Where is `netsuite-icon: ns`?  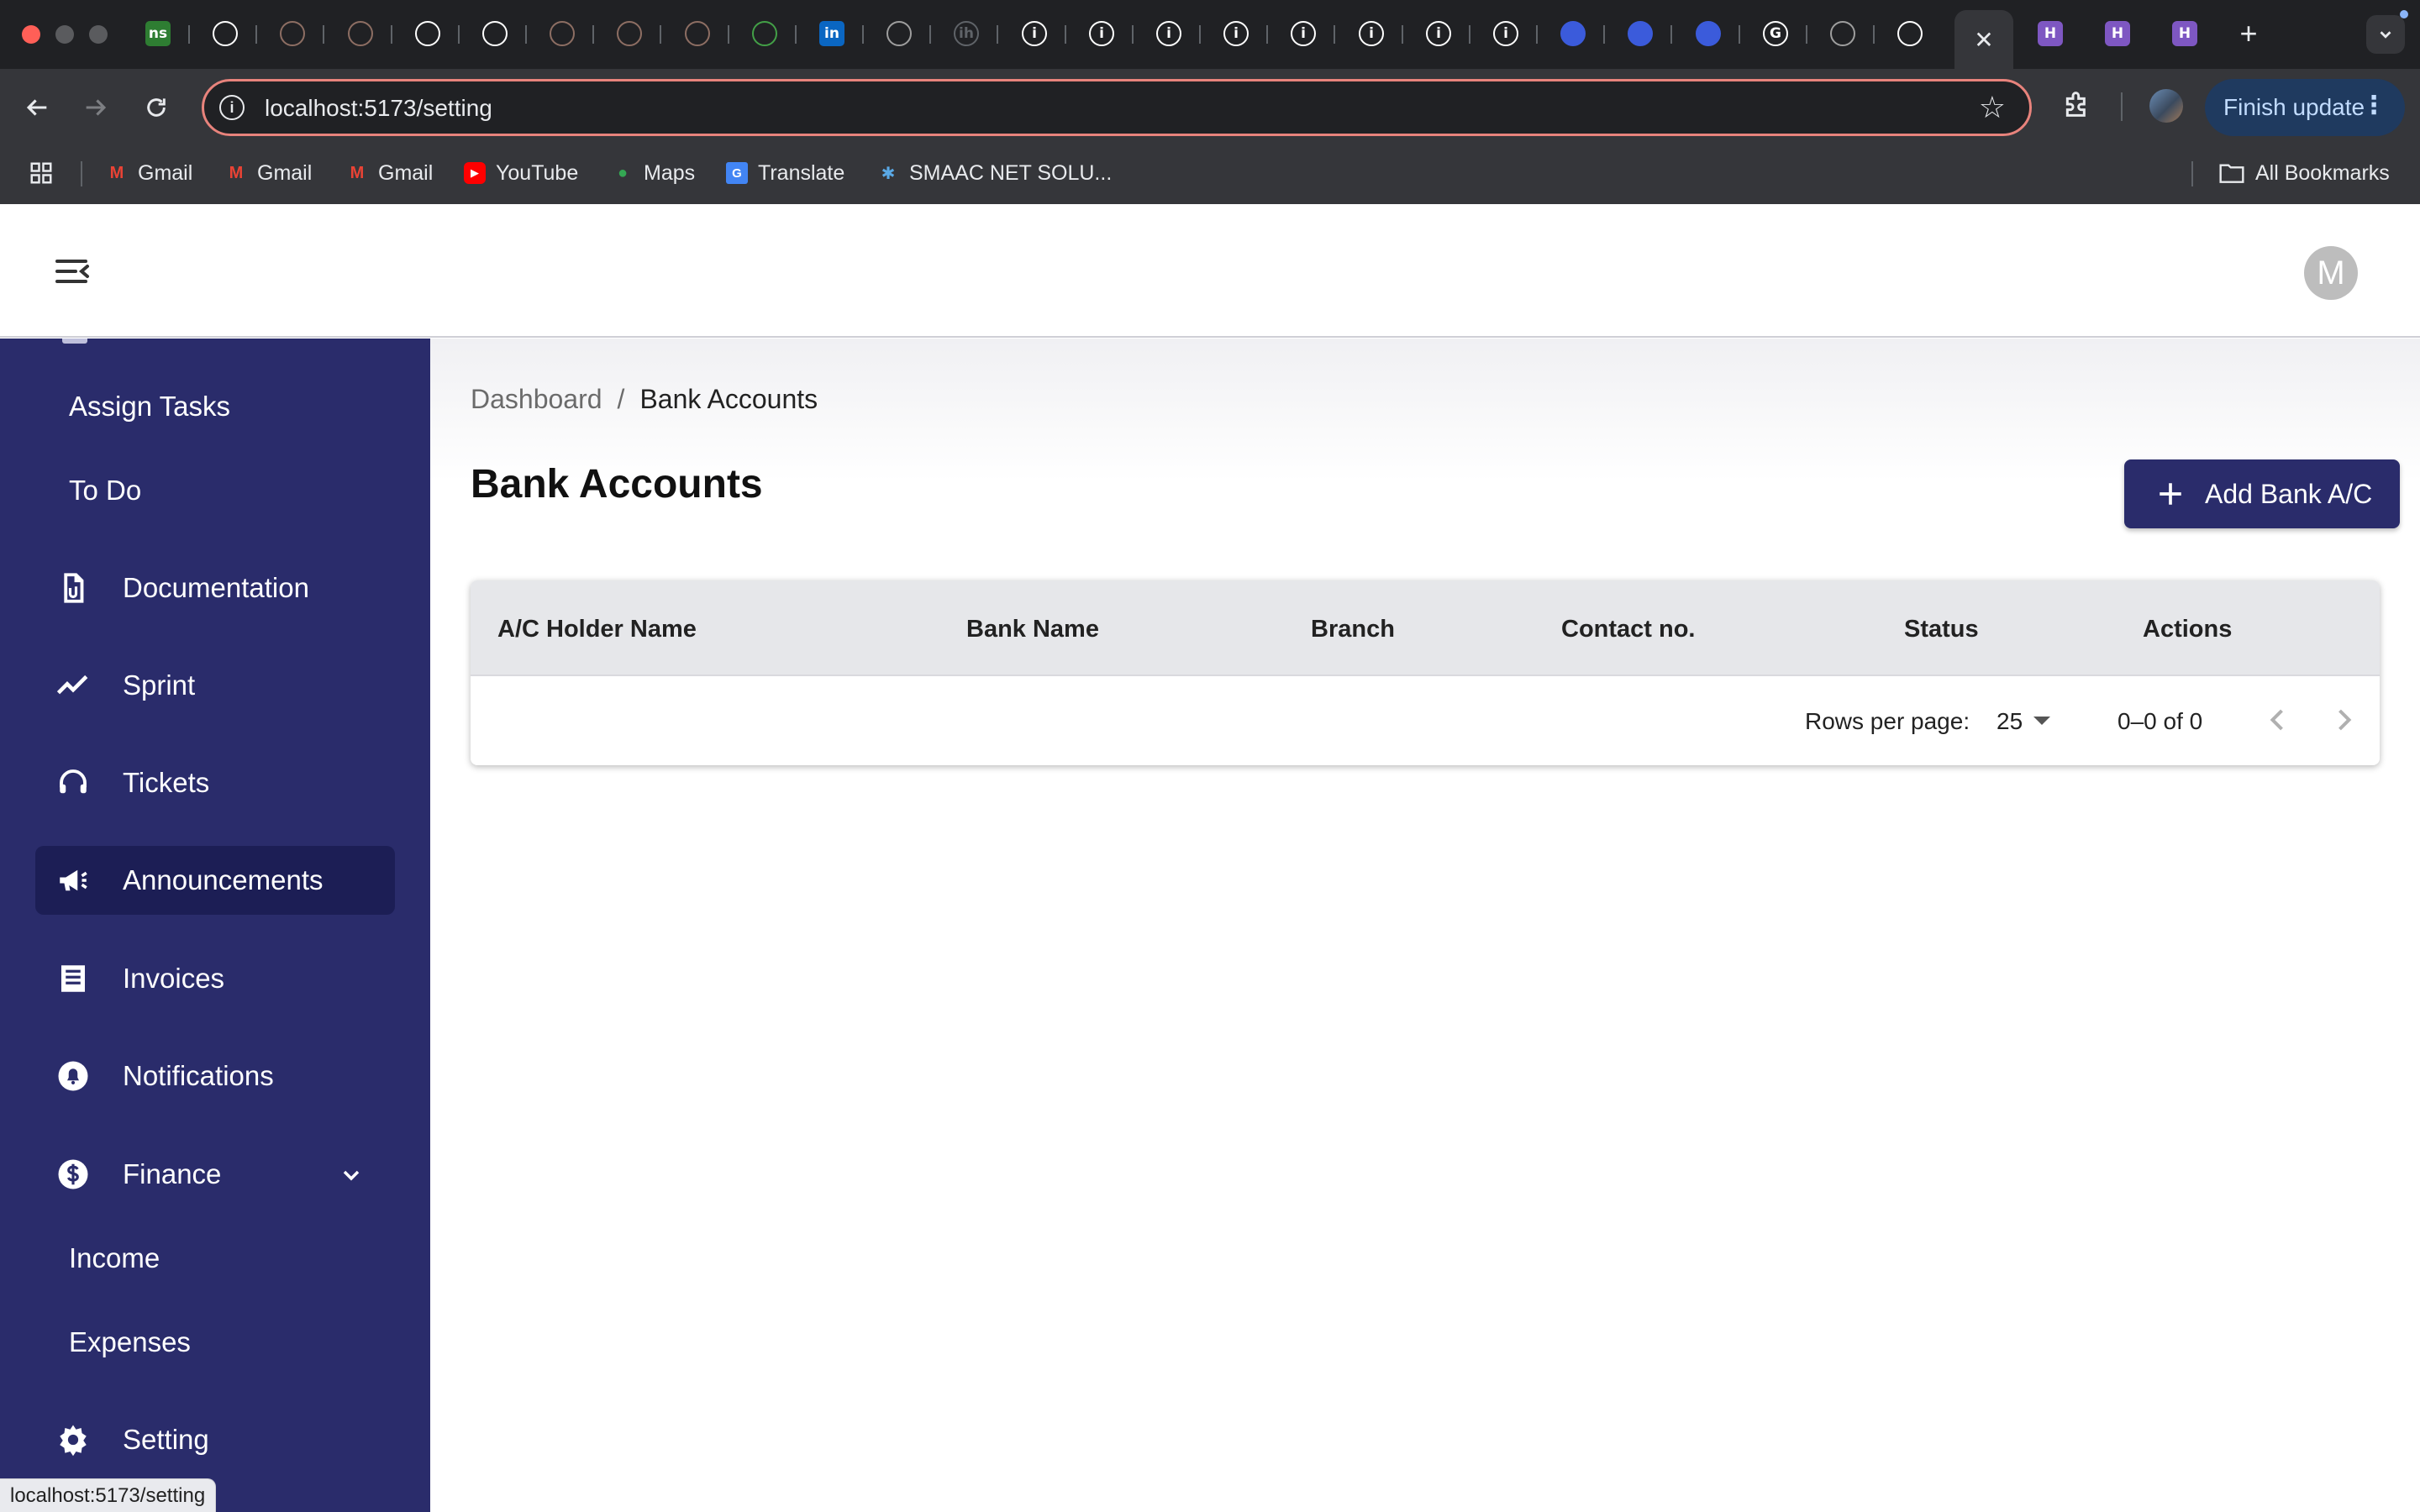
netsuite-icon: ns is located at coordinates (158, 33).